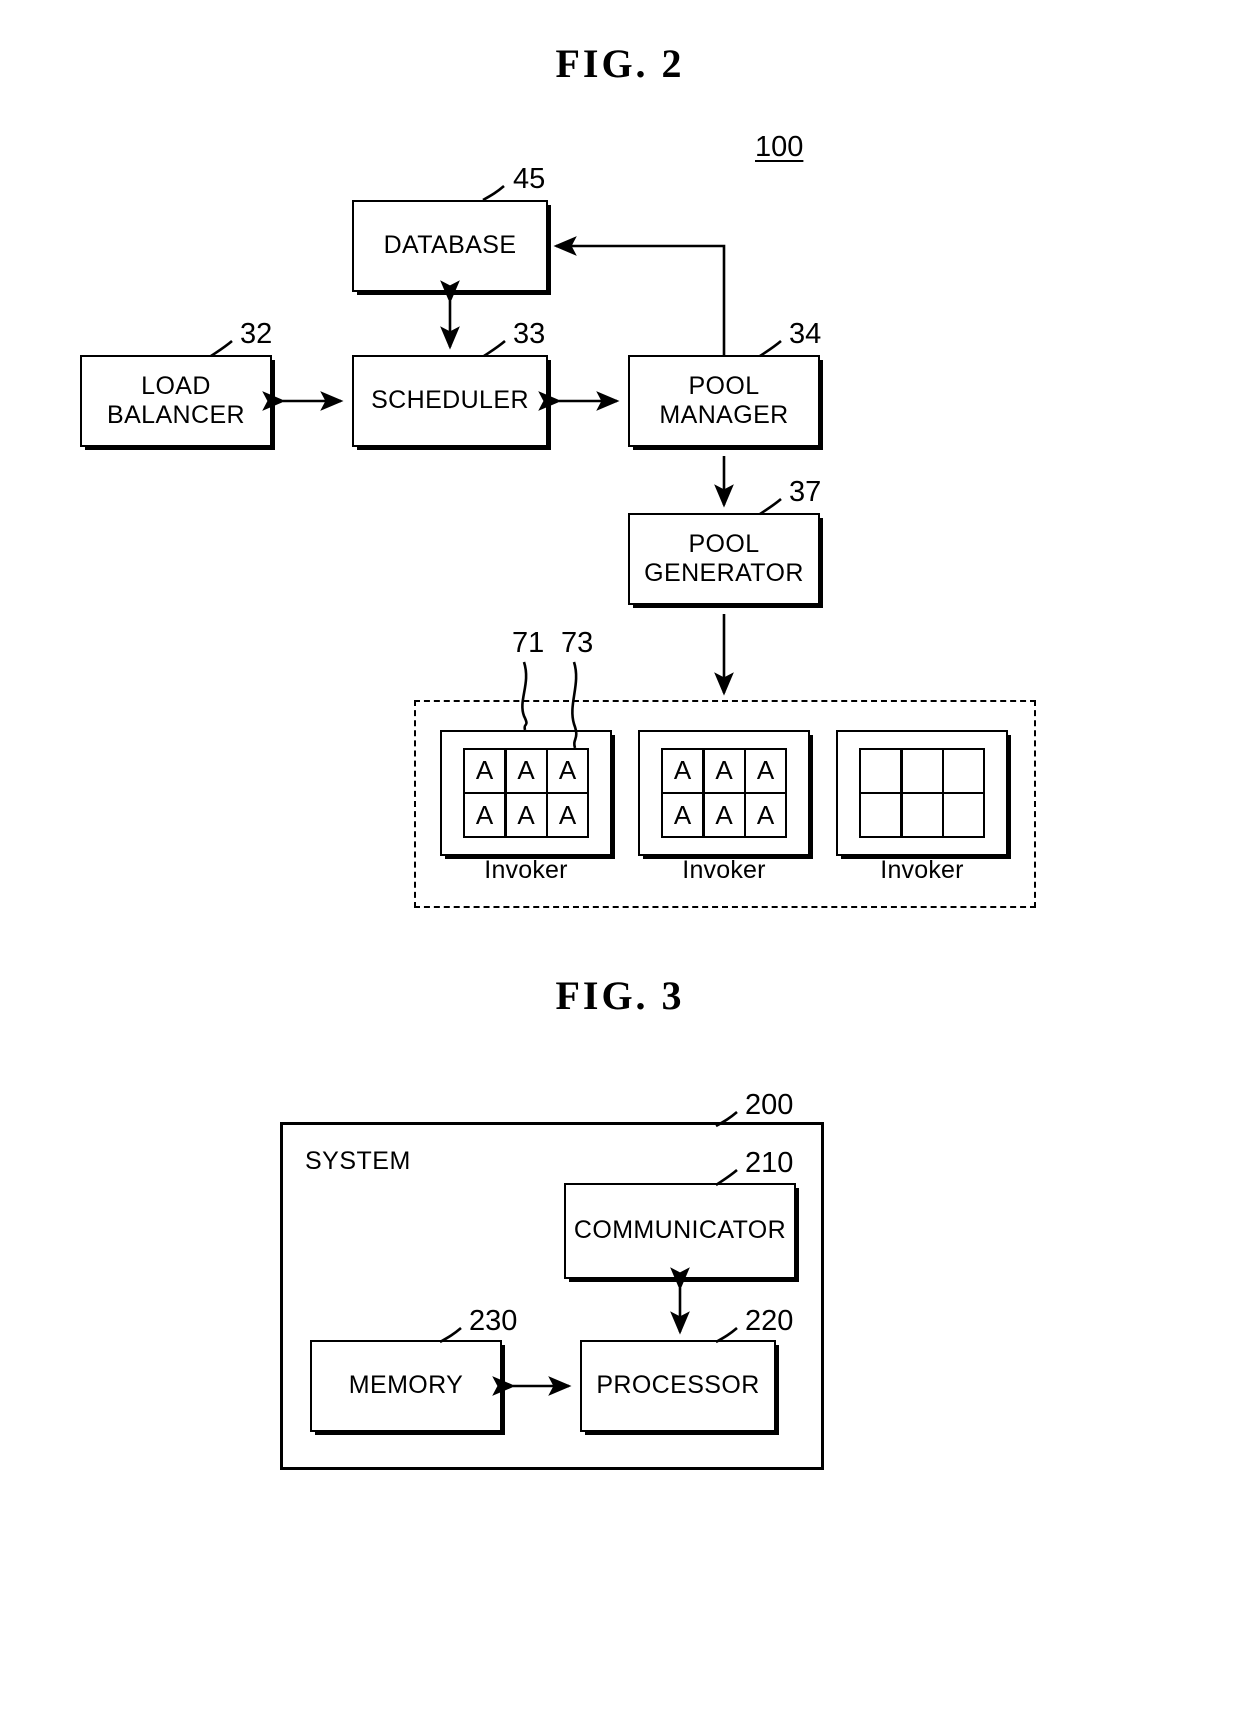 The width and height of the screenshot is (1240, 1735). I want to click on invoker-1-container-grid: A A A A A A, so click(526, 793).